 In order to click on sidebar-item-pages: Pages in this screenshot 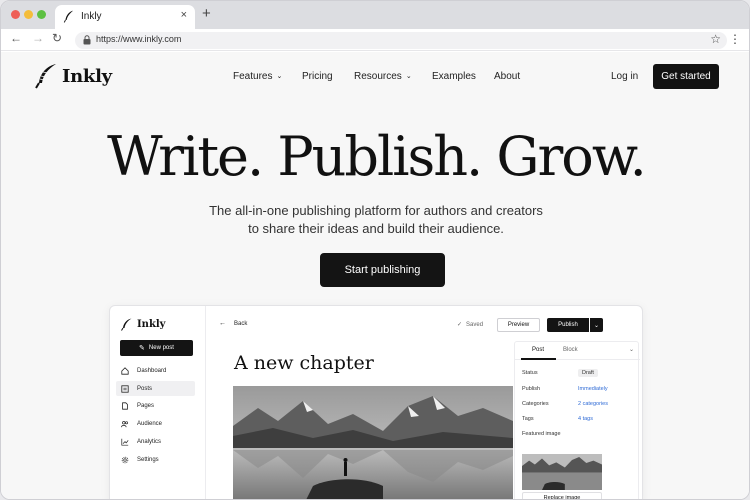, I will do `click(155, 405)`.